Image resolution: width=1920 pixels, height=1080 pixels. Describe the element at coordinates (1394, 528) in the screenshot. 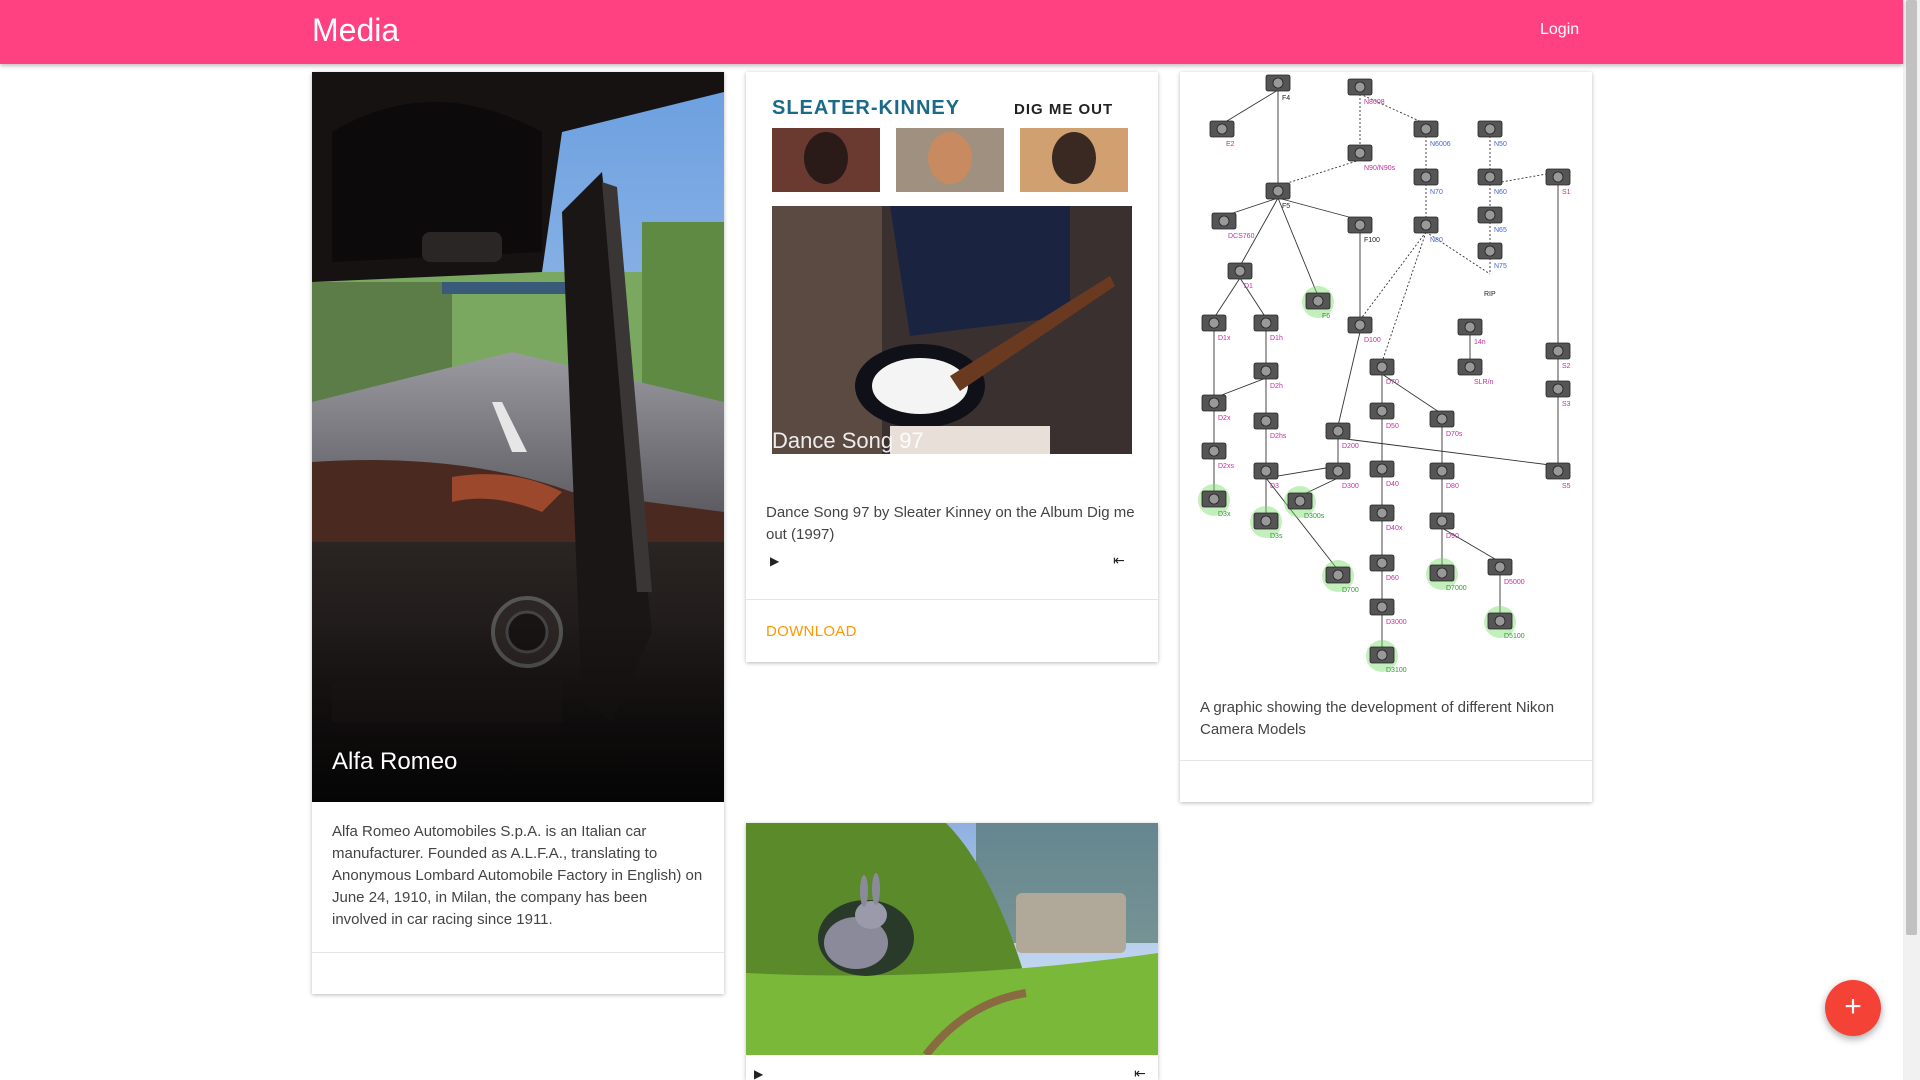

I see `camera-label: D40x` at that location.